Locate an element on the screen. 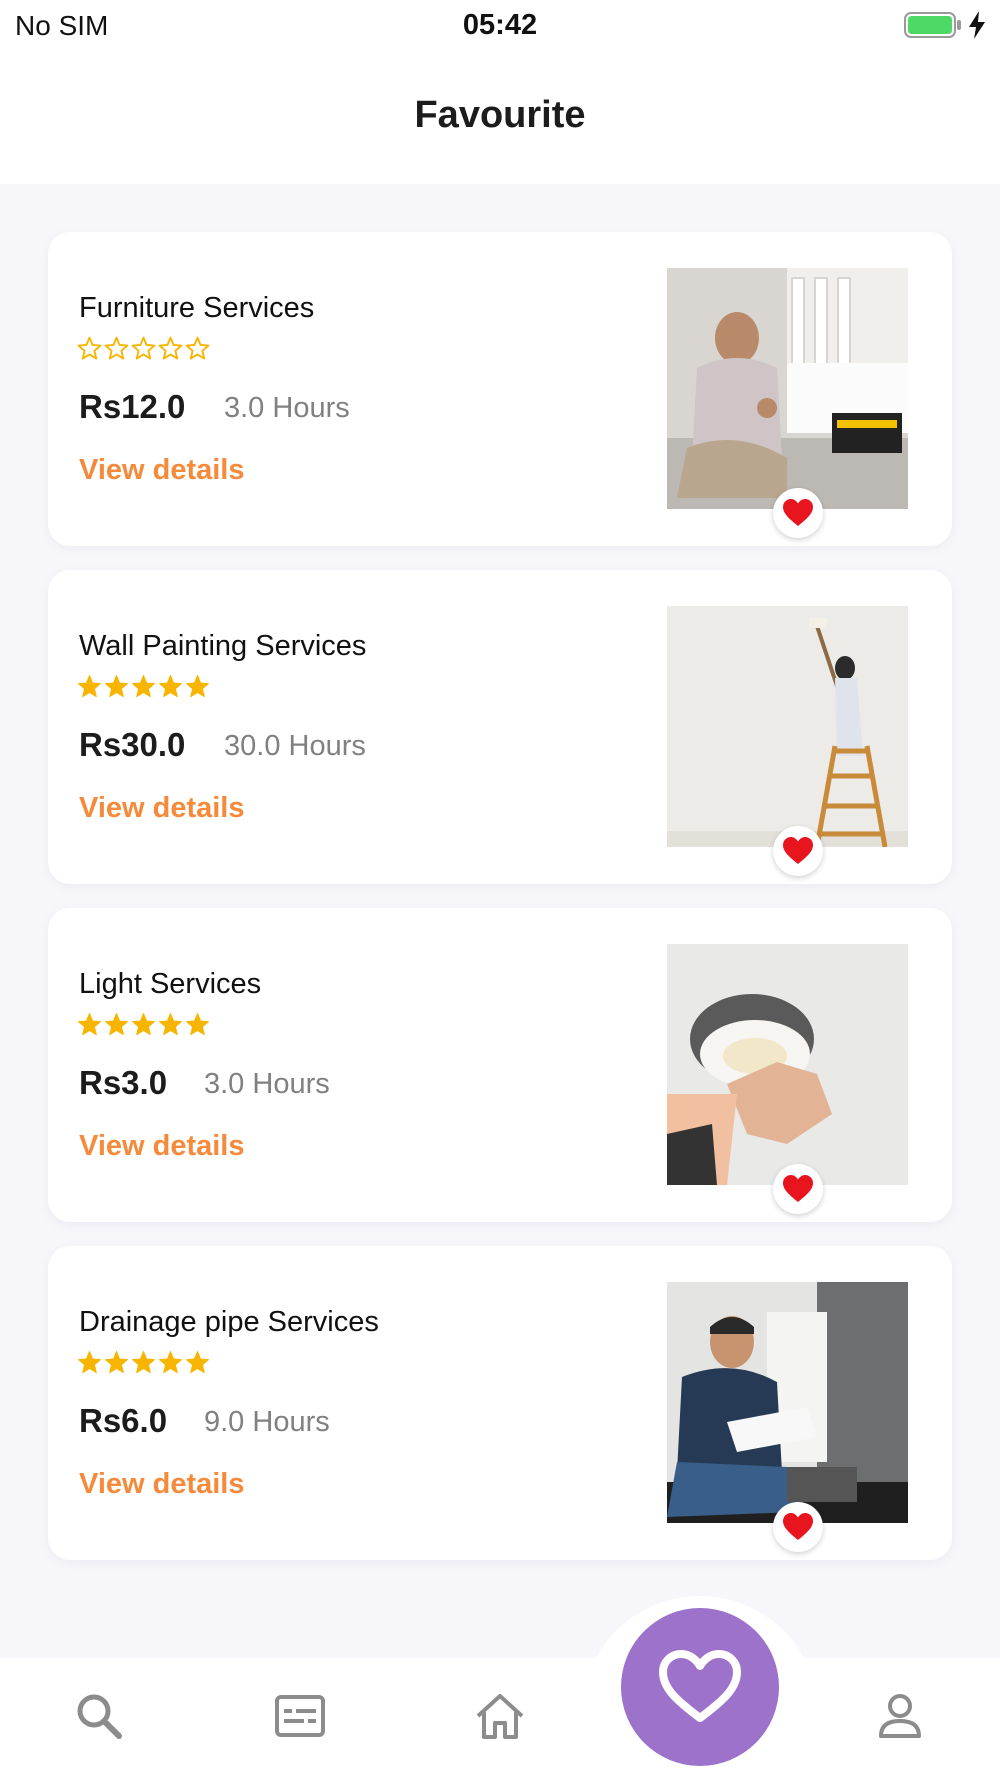 The image size is (1000, 1778). wall-painting-photo is located at coordinates (787, 726).